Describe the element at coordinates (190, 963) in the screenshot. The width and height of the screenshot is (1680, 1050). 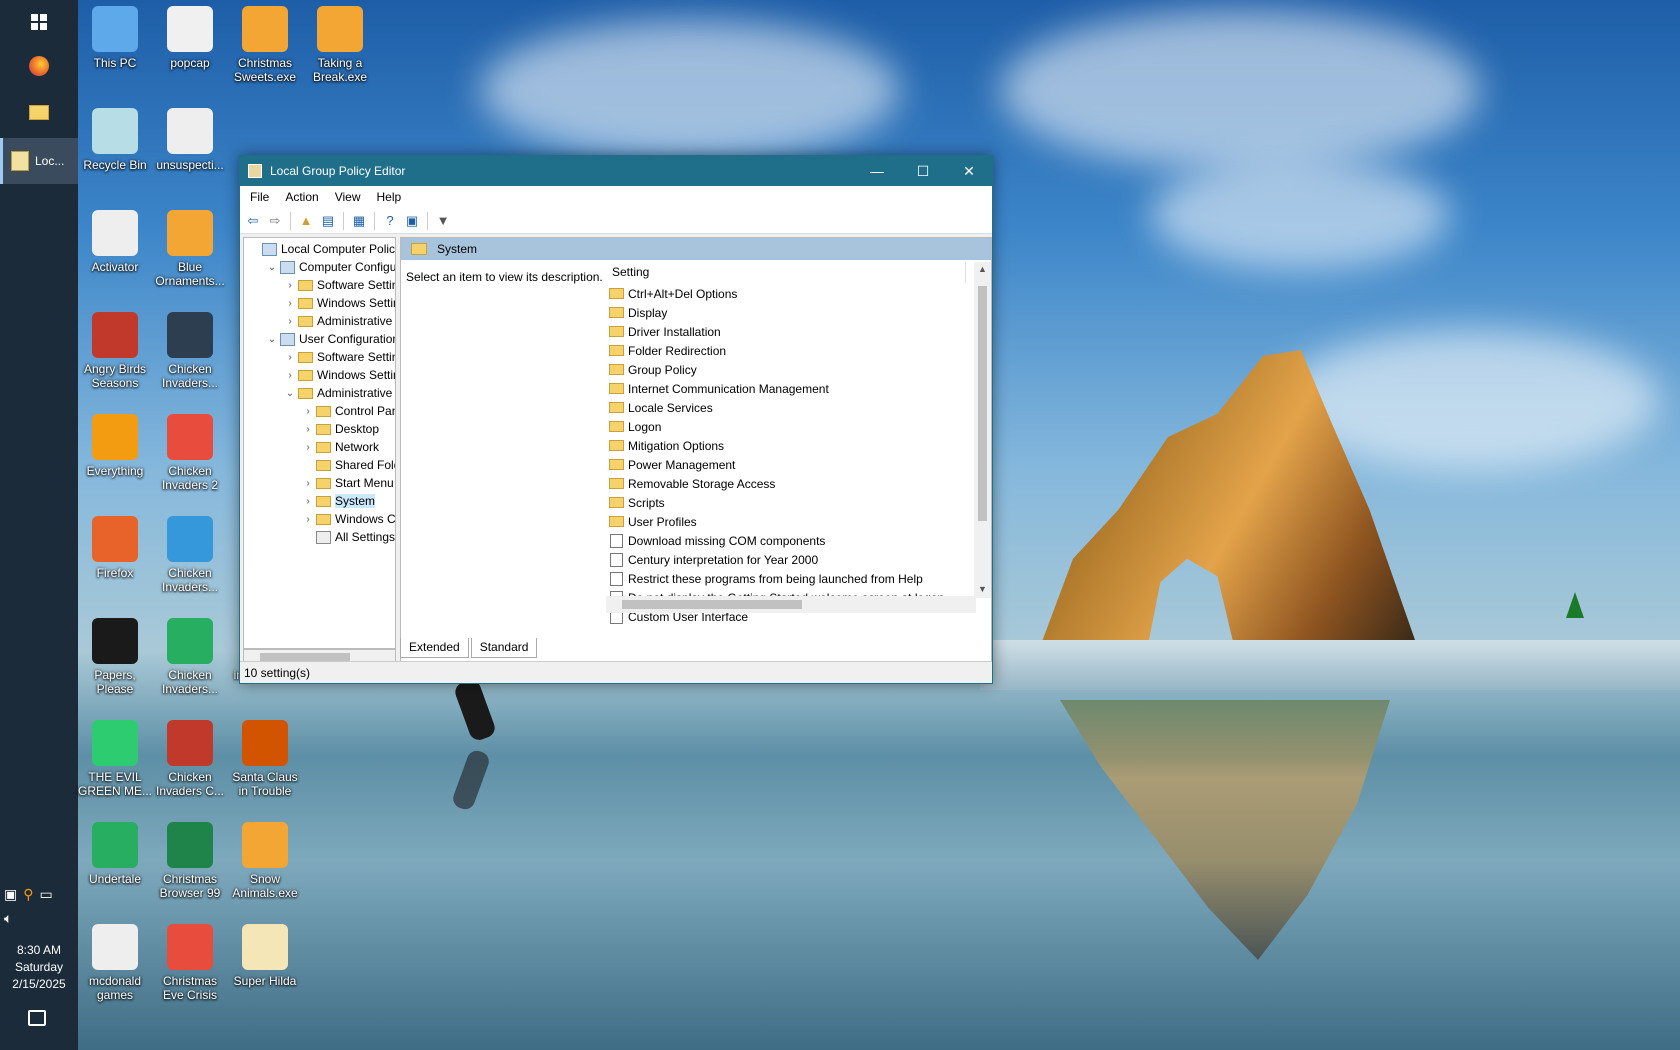
I see `desktop-icon: Christmas Eve Crisis` at that location.